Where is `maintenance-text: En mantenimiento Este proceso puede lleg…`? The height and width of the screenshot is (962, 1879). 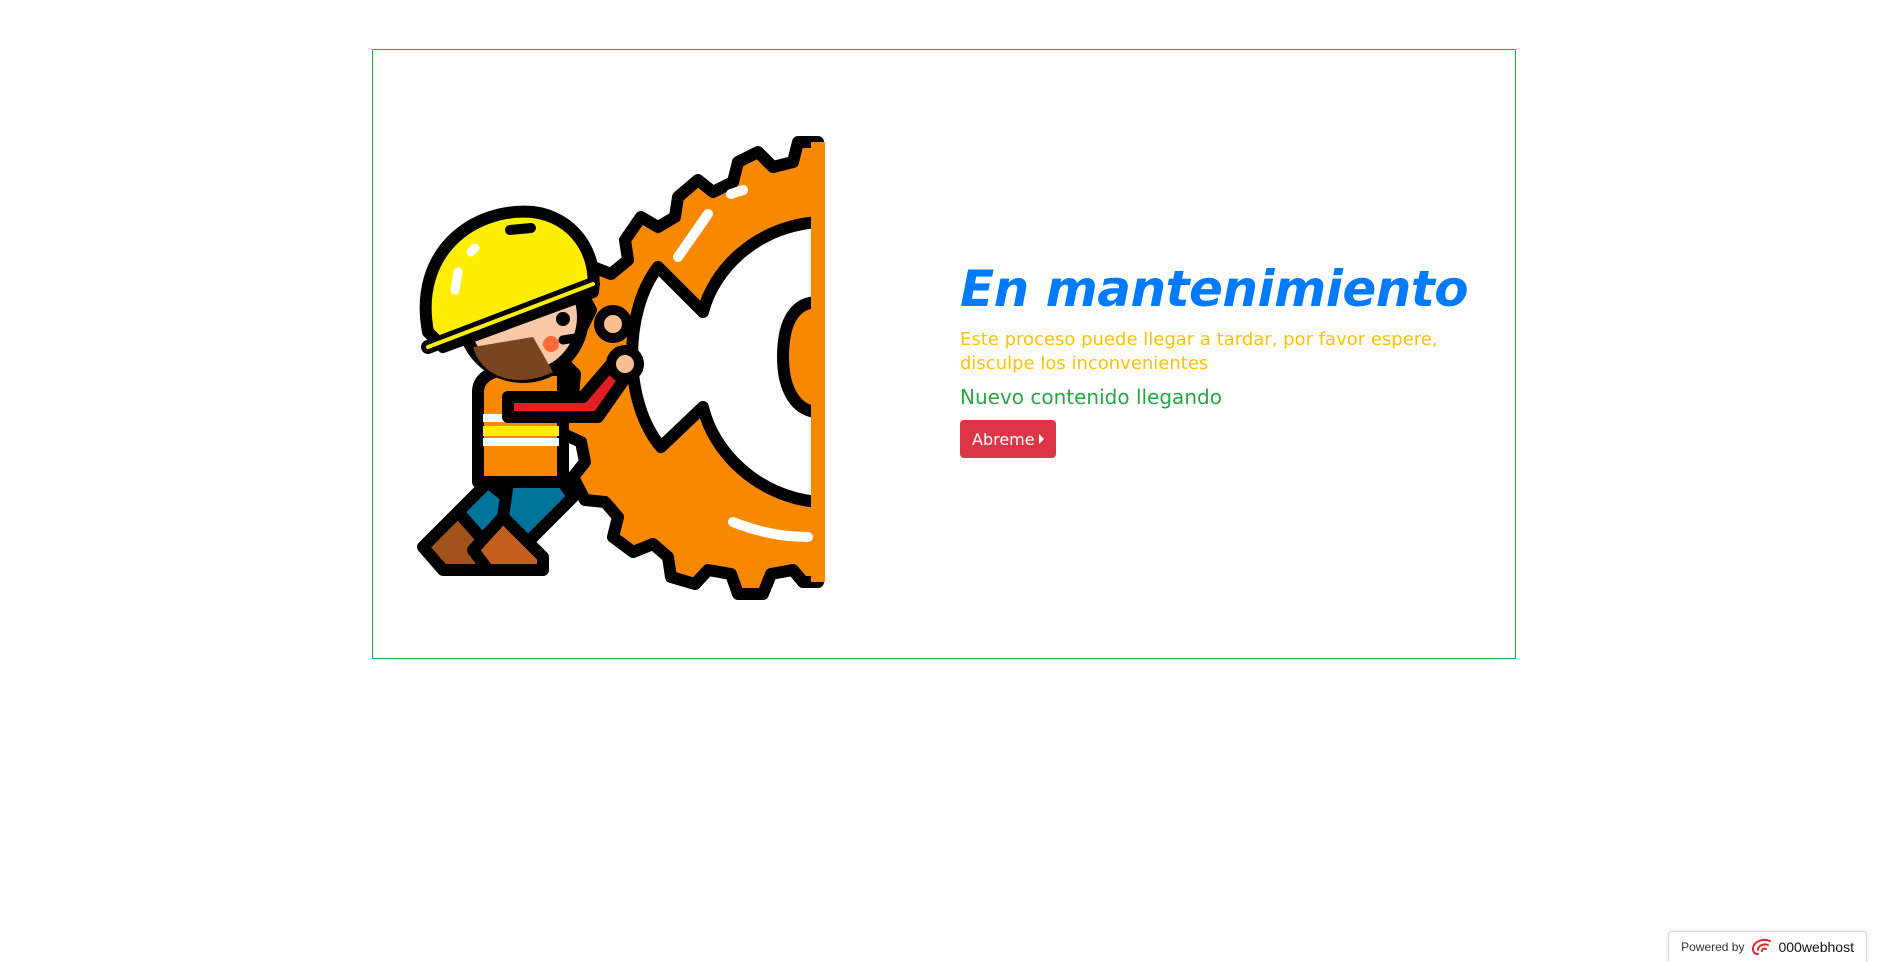 maintenance-text: En mantenimiento Este proceso puede lleg… is located at coordinates (1220, 358).